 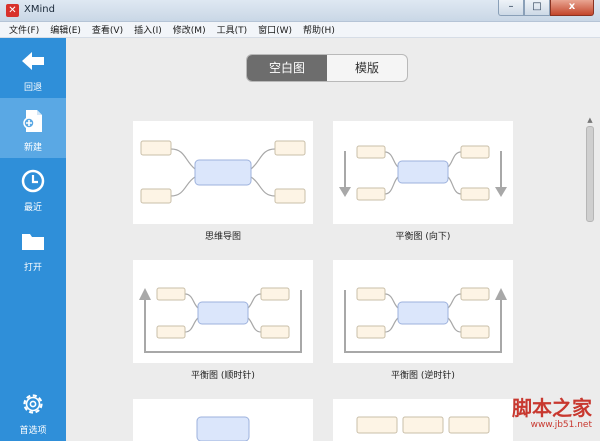 I want to click on watermark-url: www.jb51.net, so click(x=561, y=425).